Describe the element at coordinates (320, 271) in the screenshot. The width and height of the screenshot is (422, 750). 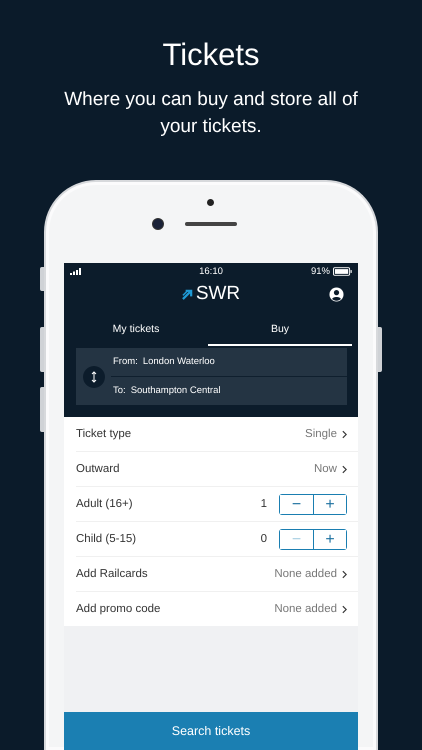
I see `battery-percent: 91%` at that location.